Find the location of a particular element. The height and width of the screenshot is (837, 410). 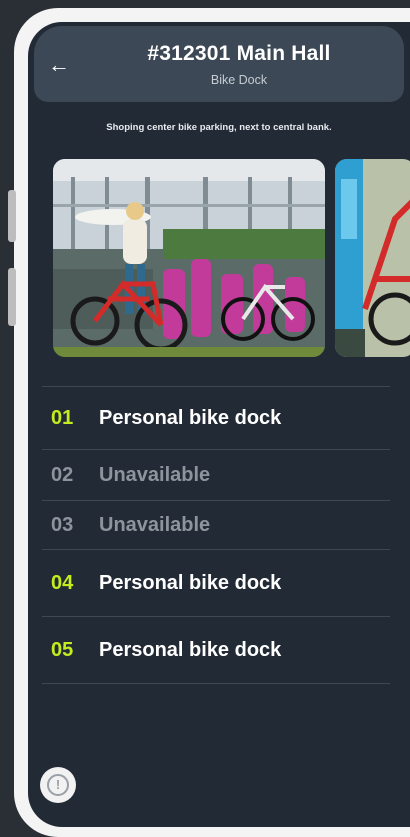

dock-number: 04 is located at coordinates (62, 582).